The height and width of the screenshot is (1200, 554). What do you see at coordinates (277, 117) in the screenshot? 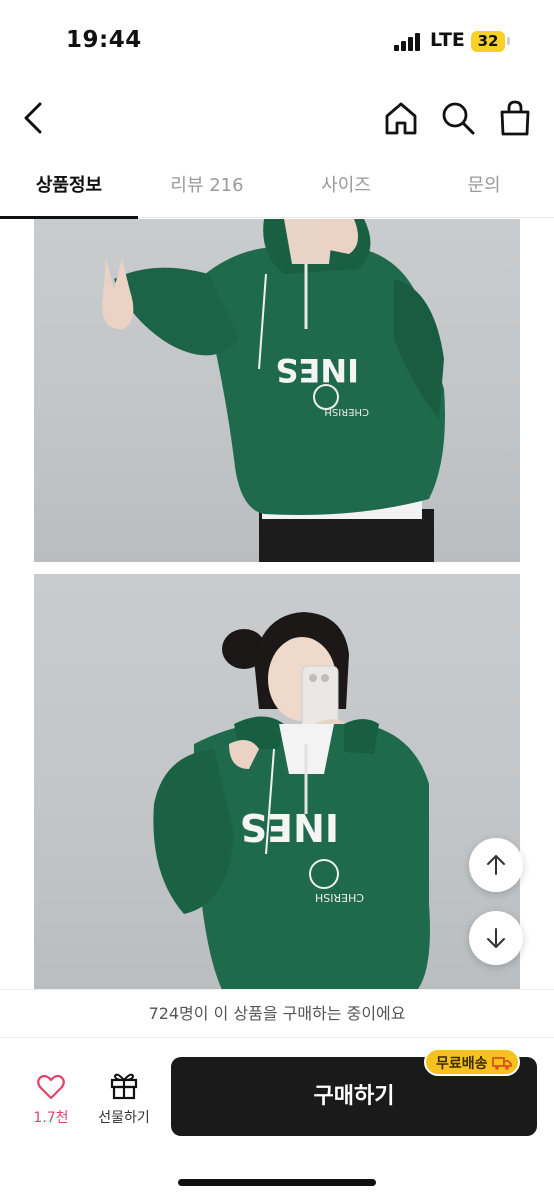
I see `app-header` at bounding box center [277, 117].